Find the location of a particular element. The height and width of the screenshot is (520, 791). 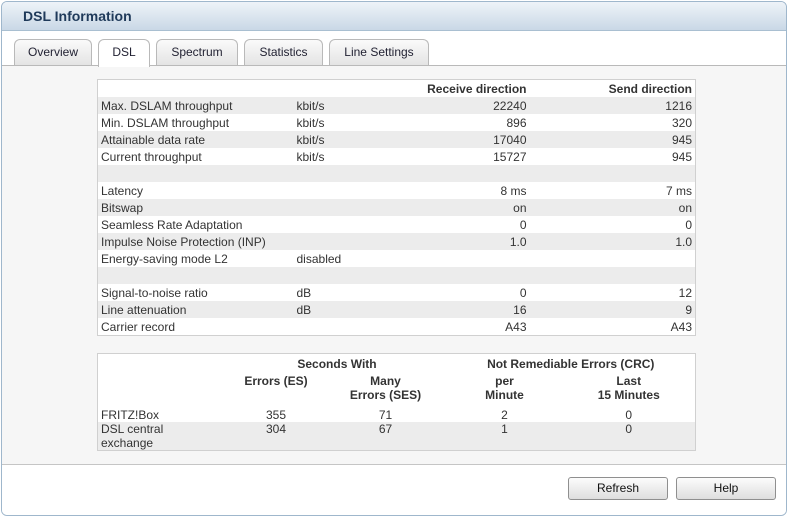

receive-value: 896 is located at coordinates (516, 122).